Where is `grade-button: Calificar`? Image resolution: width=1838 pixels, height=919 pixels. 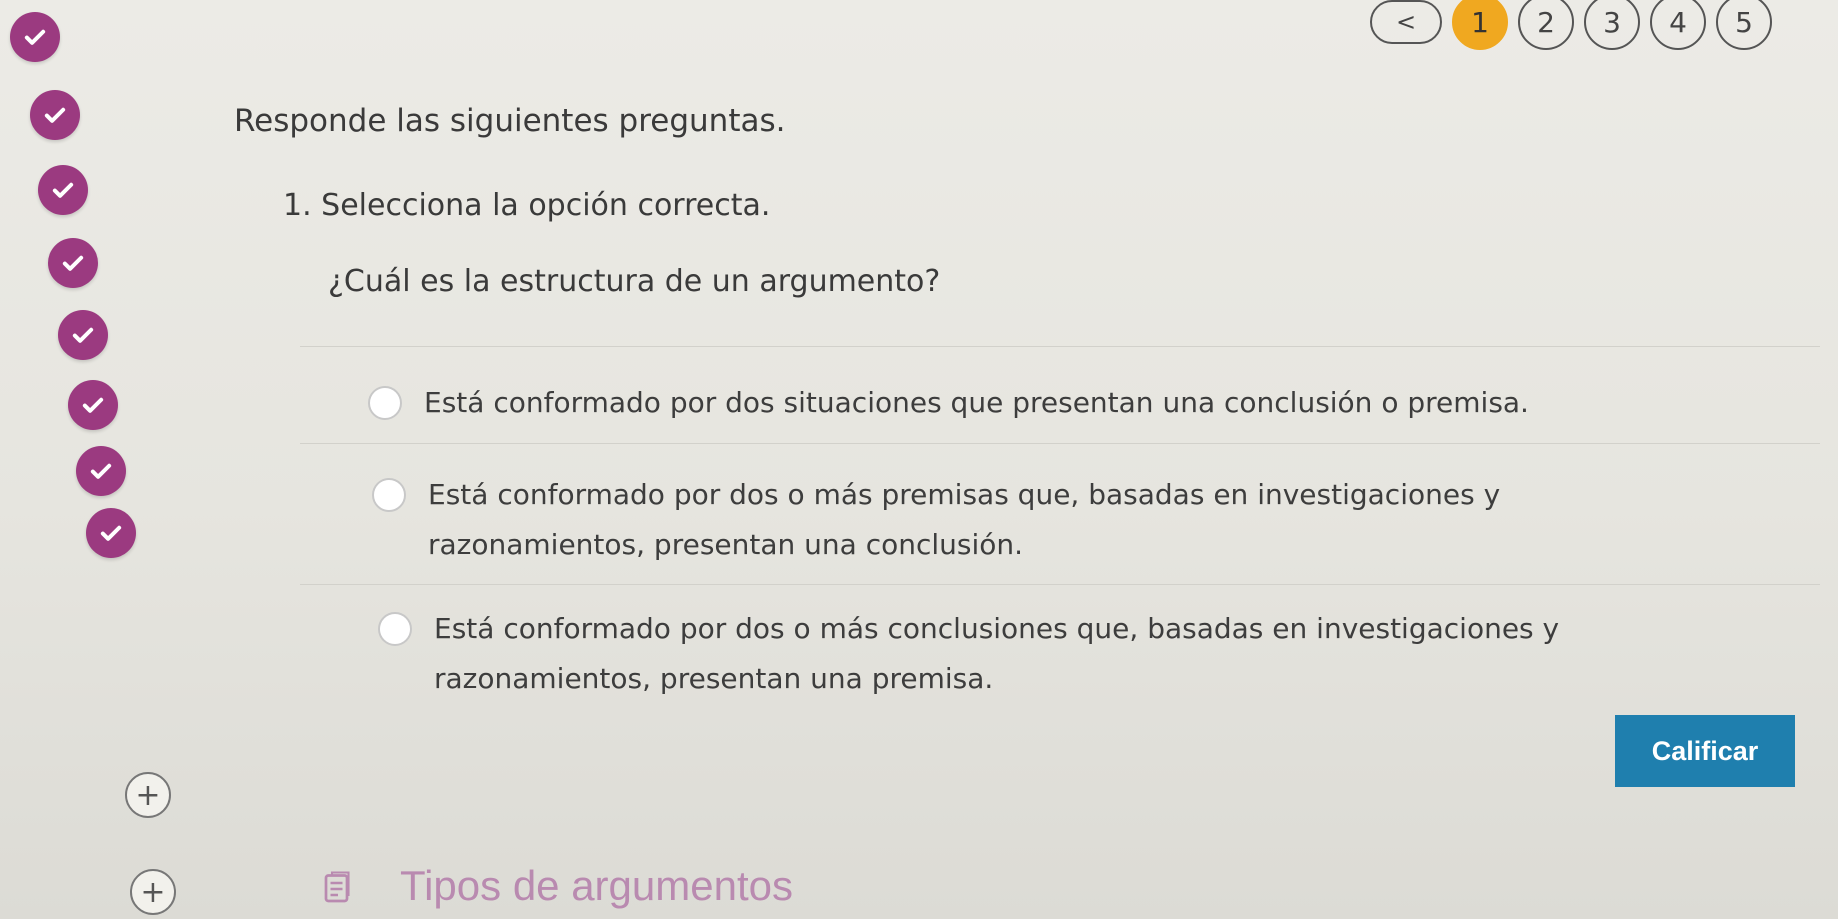 grade-button: Calificar is located at coordinates (1705, 751).